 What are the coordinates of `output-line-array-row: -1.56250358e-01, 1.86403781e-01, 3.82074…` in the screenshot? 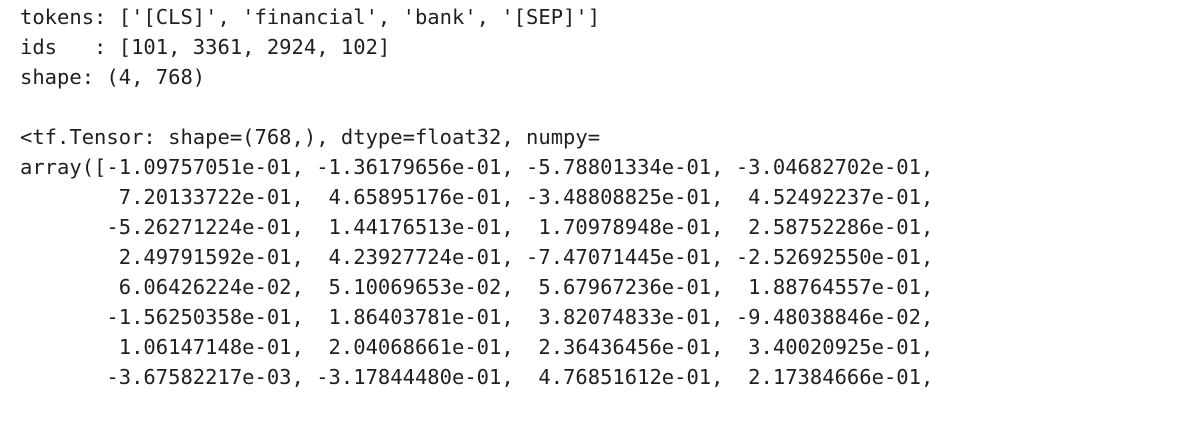 It's located at (477, 317).